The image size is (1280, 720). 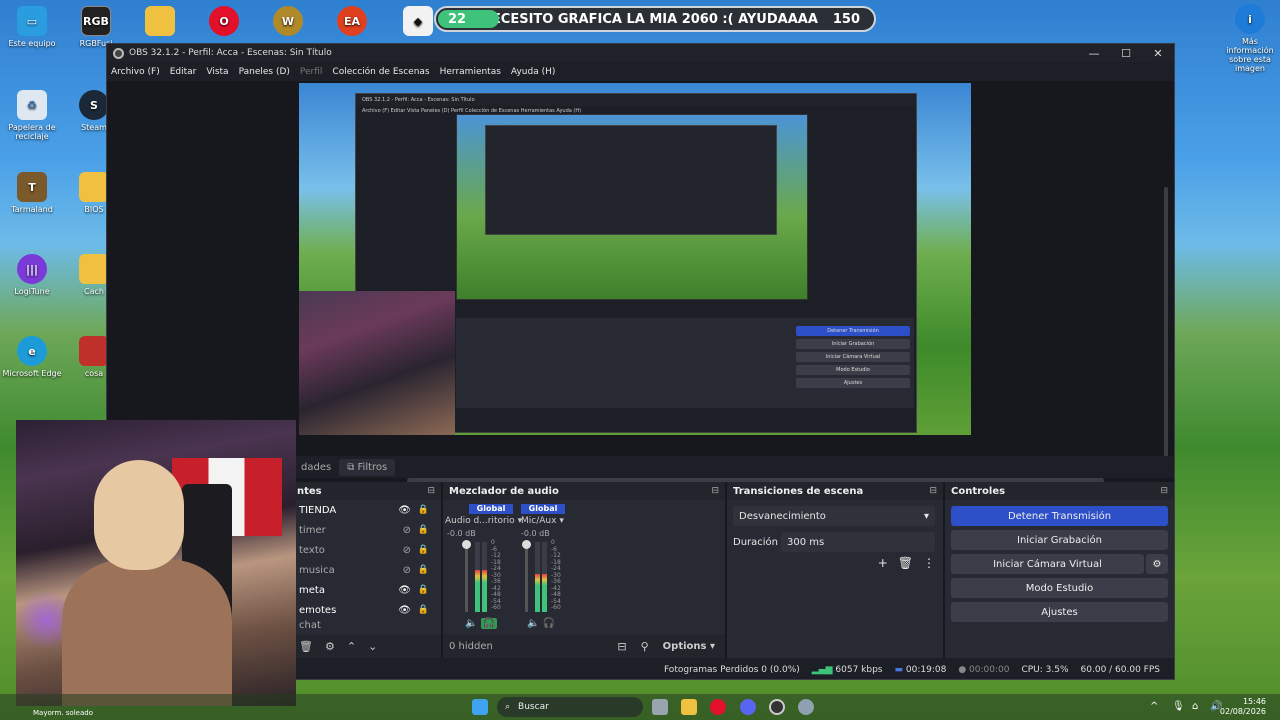 What do you see at coordinates (367, 625) in the screenshot?
I see `source-item: chat` at bounding box center [367, 625].